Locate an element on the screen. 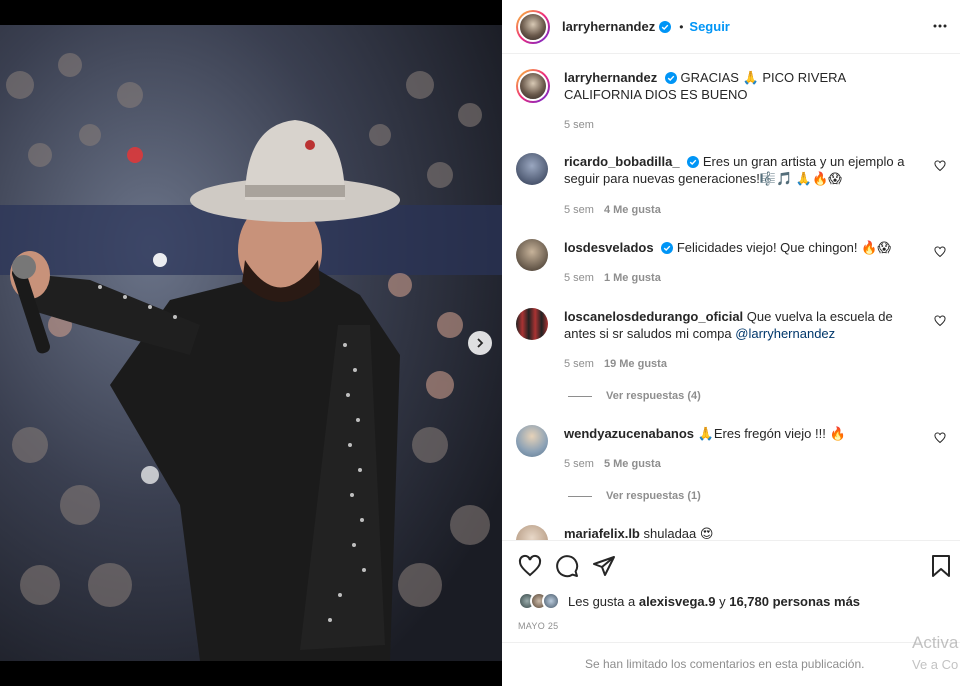  comment-meta: 5 sem 4 Me gusta is located at coordinates (612, 210).